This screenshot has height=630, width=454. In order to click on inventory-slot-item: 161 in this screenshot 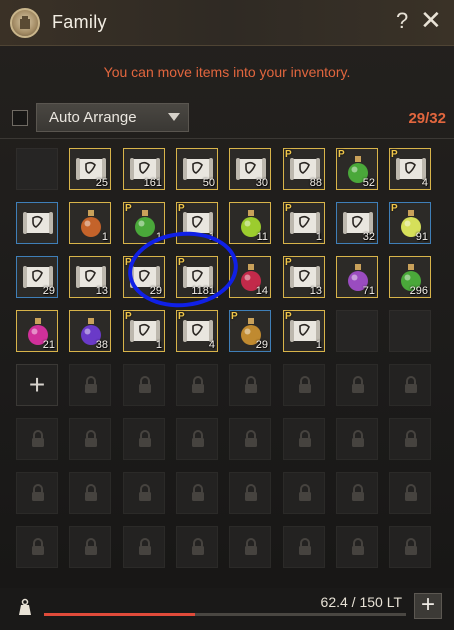, I will do `click(144, 169)`.